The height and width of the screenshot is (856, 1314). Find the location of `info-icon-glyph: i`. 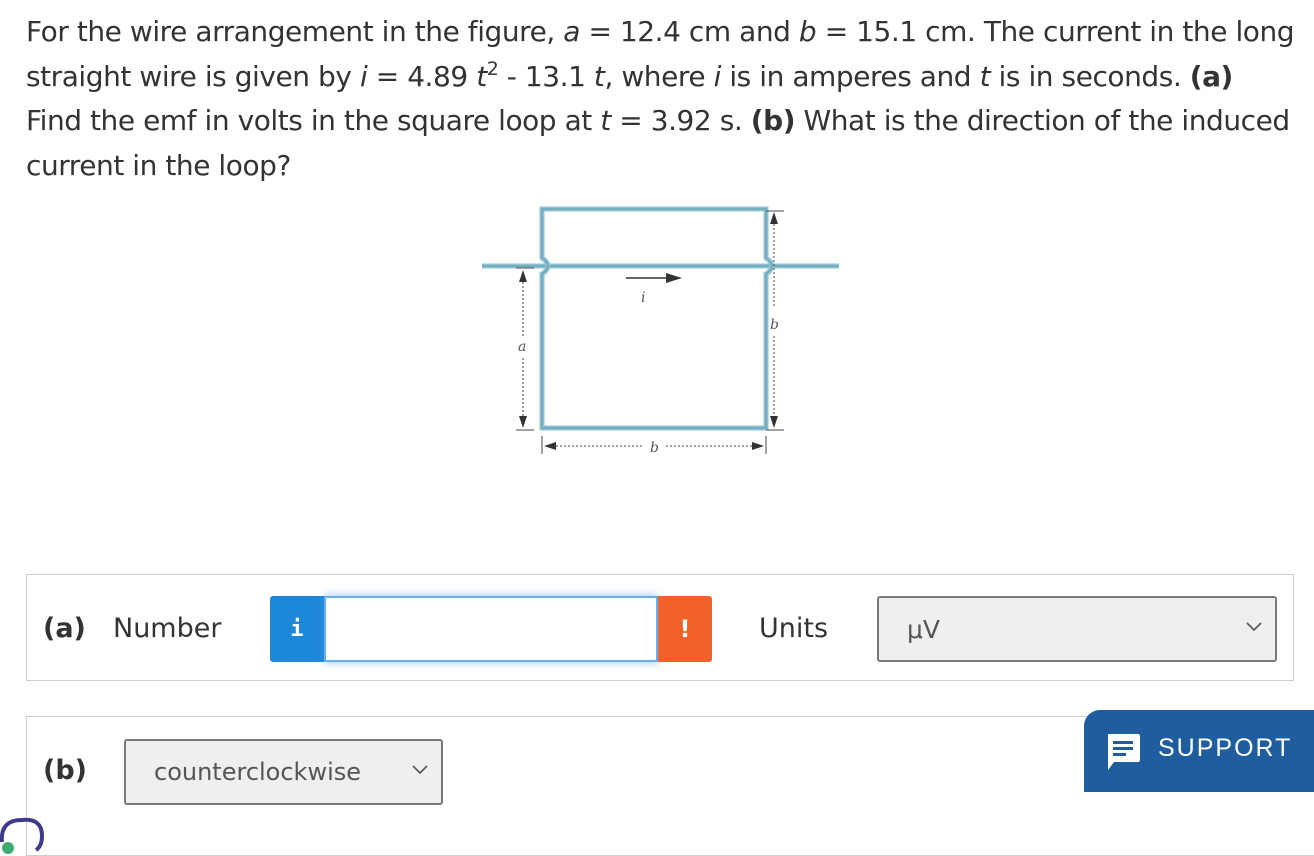

info-icon-glyph: i is located at coordinates (297, 629).